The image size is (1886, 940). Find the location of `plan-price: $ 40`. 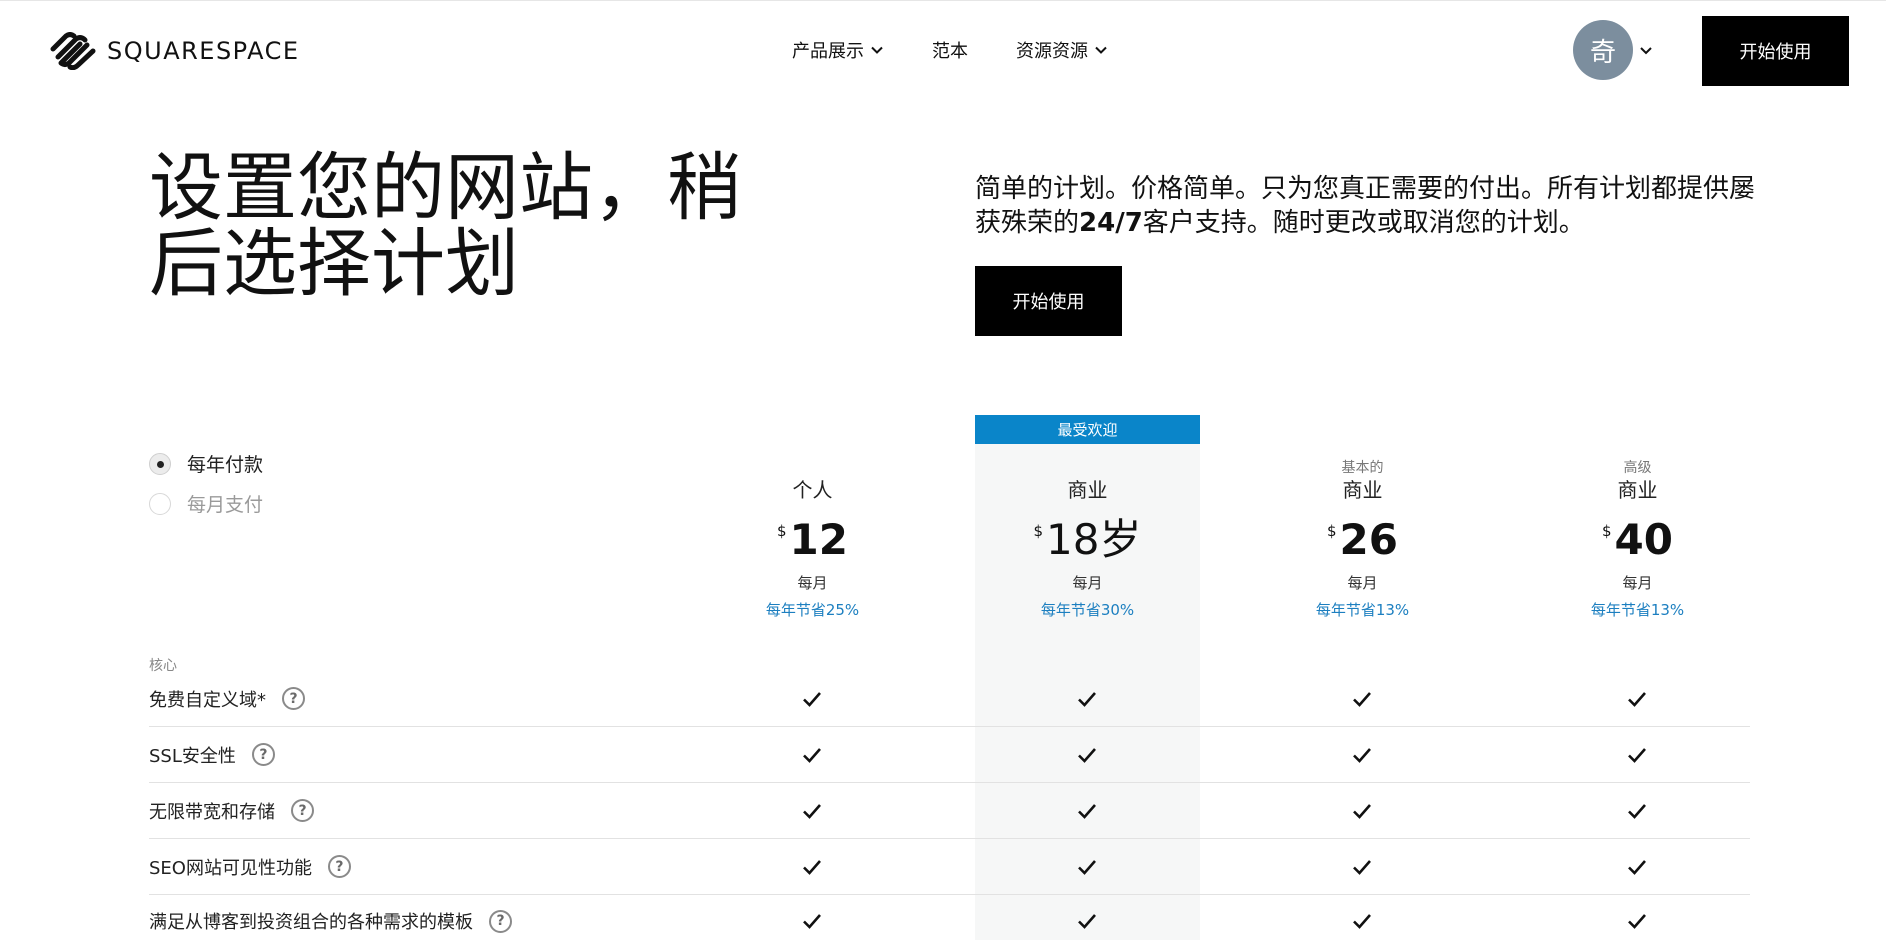

plan-price: $ 40 is located at coordinates (1637, 541).